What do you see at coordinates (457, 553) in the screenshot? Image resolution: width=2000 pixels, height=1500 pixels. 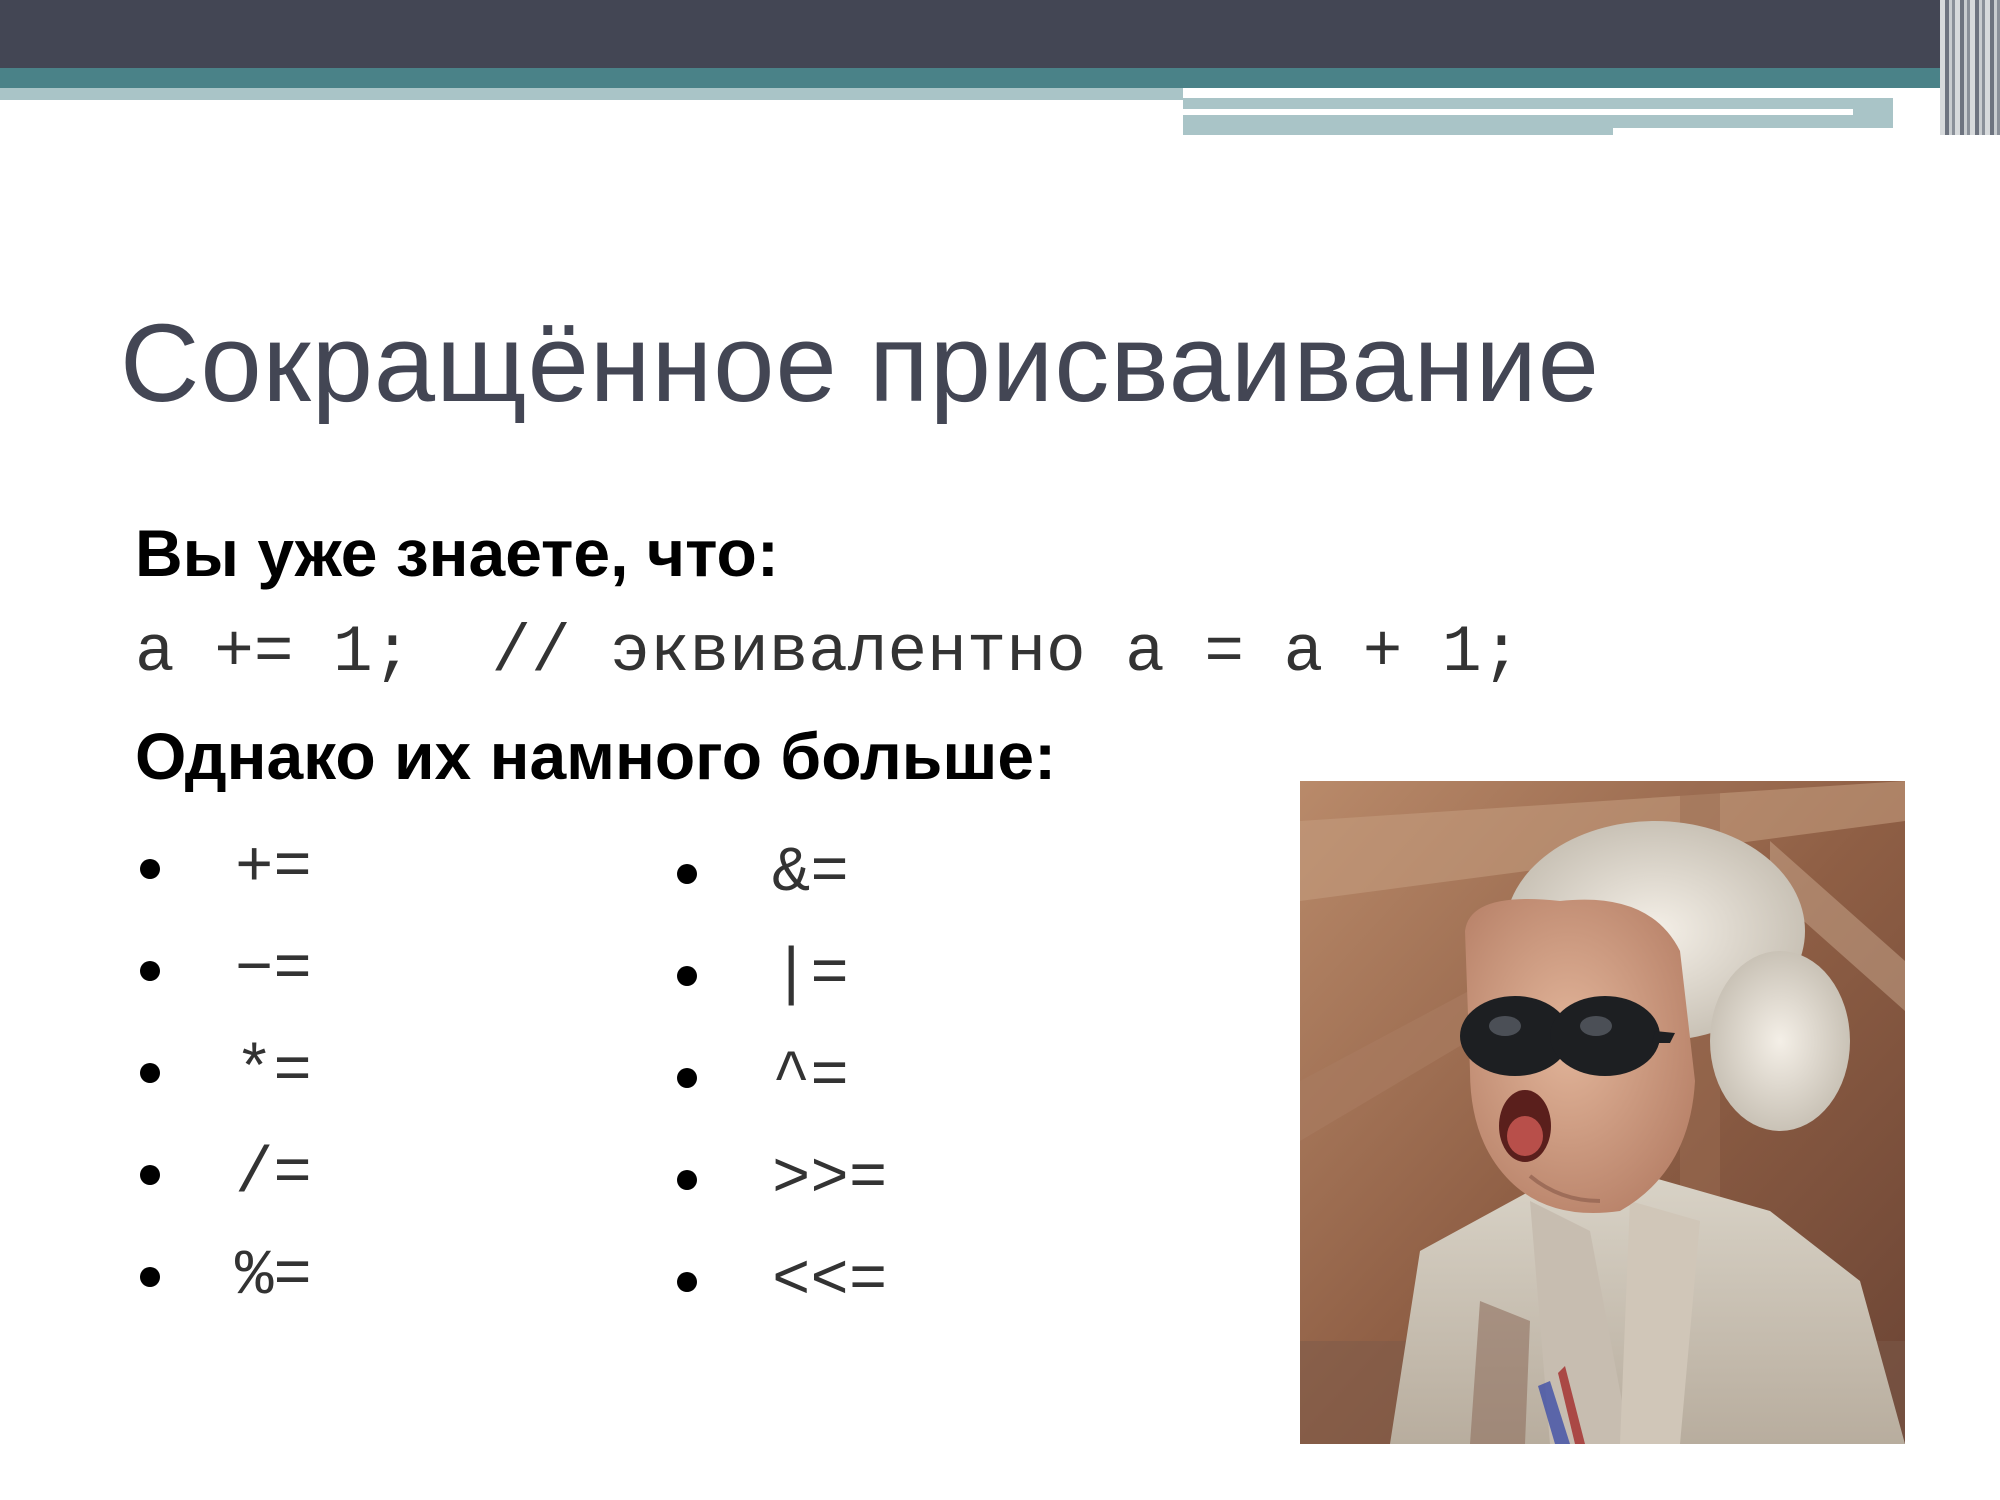 I see `heading-known: Вы уже знаете, что:` at bounding box center [457, 553].